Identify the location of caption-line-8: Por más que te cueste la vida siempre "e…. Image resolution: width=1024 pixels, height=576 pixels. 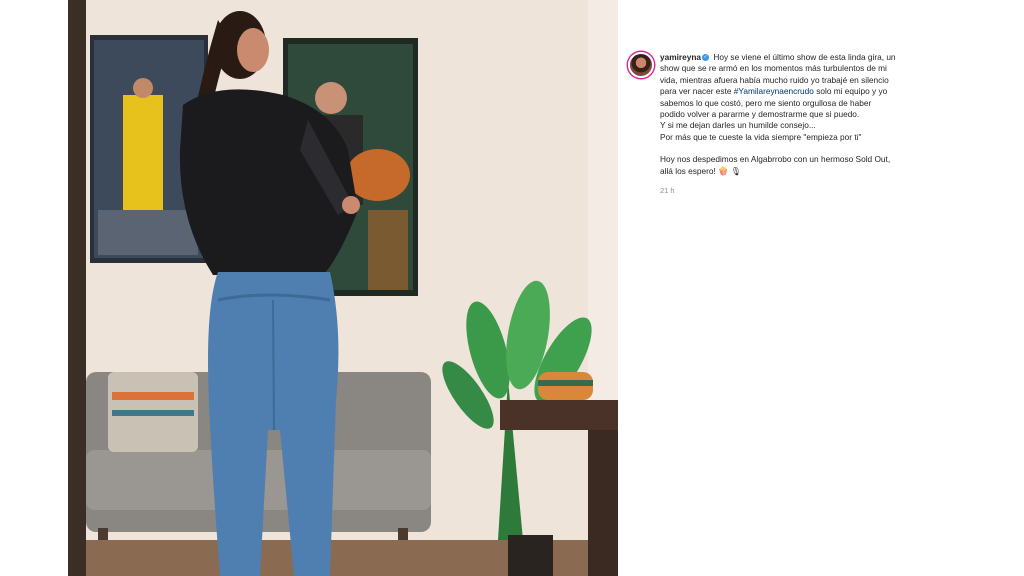
(761, 136).